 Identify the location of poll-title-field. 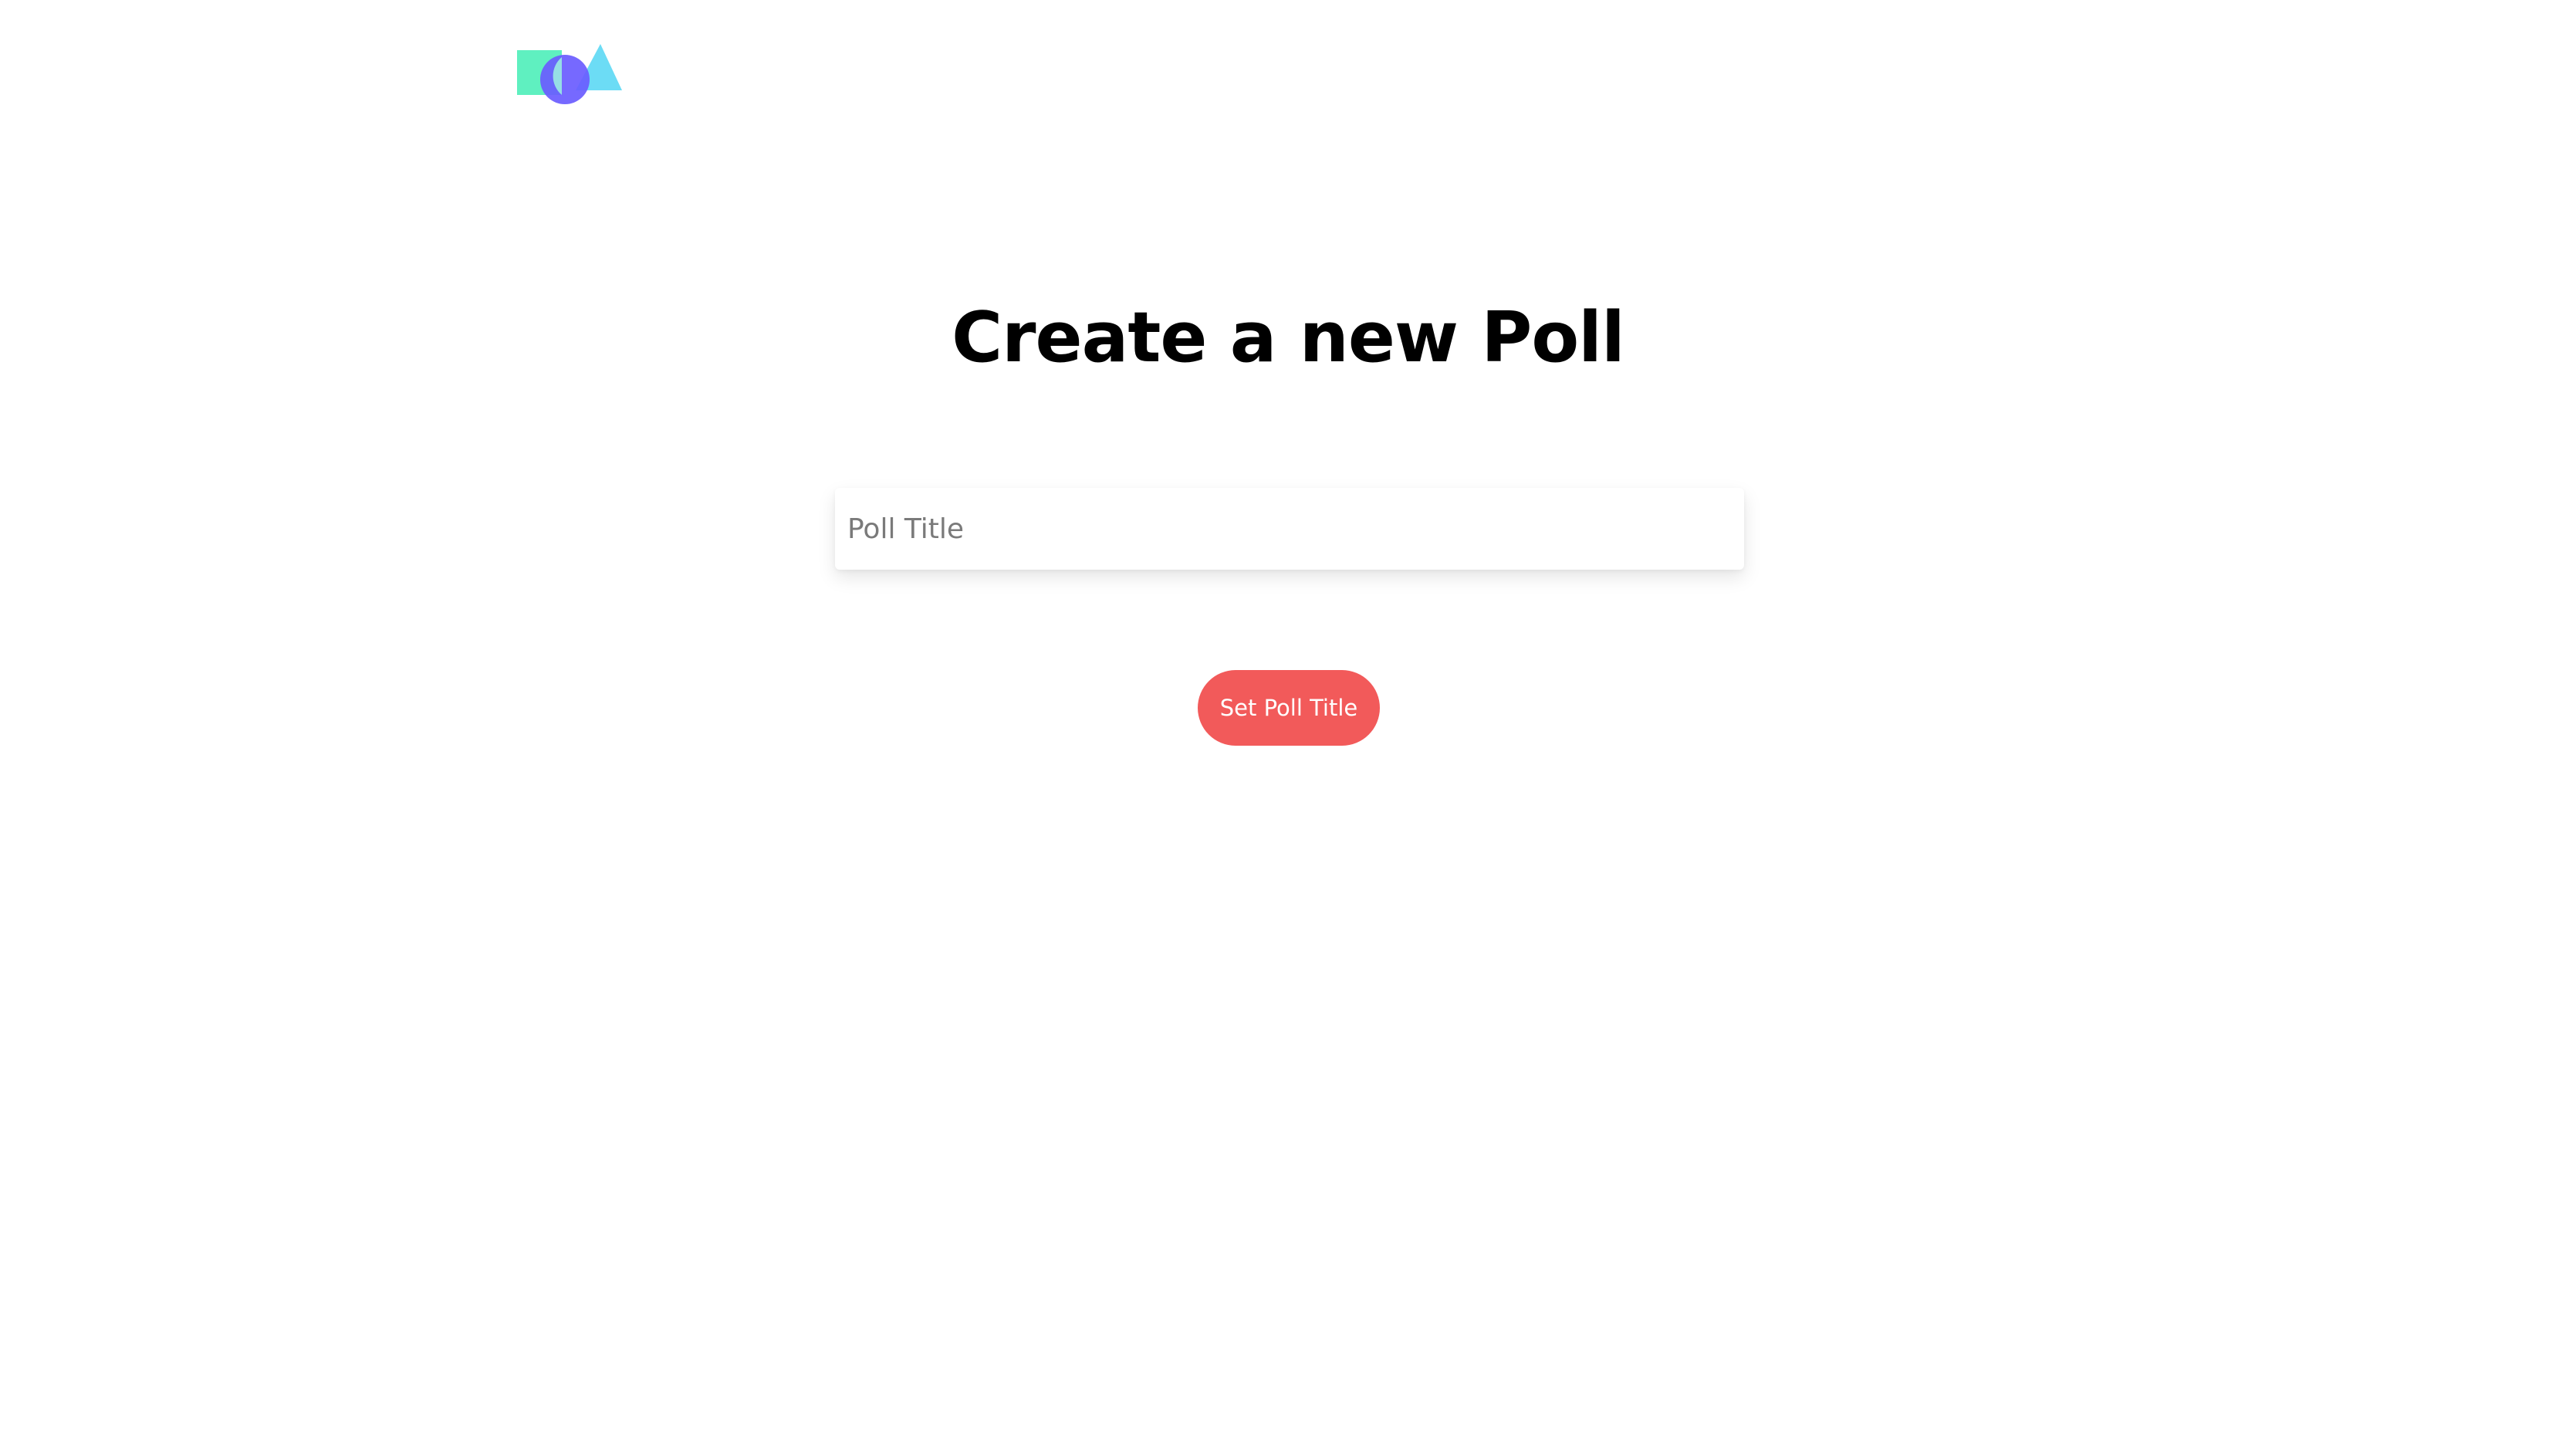
(1289, 529).